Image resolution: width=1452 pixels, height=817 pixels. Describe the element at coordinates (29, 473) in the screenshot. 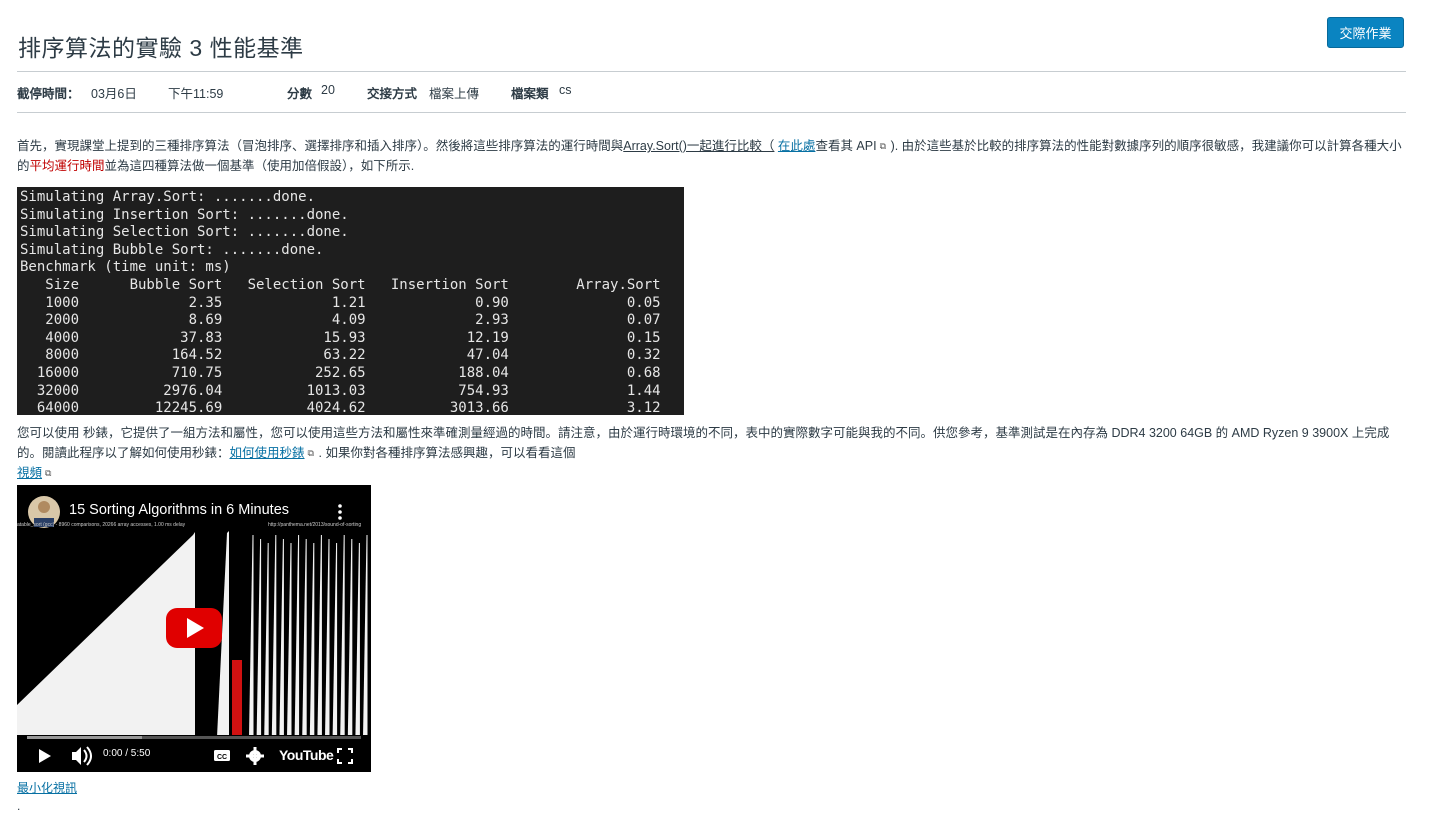

I see `video-link: 視頻` at that location.